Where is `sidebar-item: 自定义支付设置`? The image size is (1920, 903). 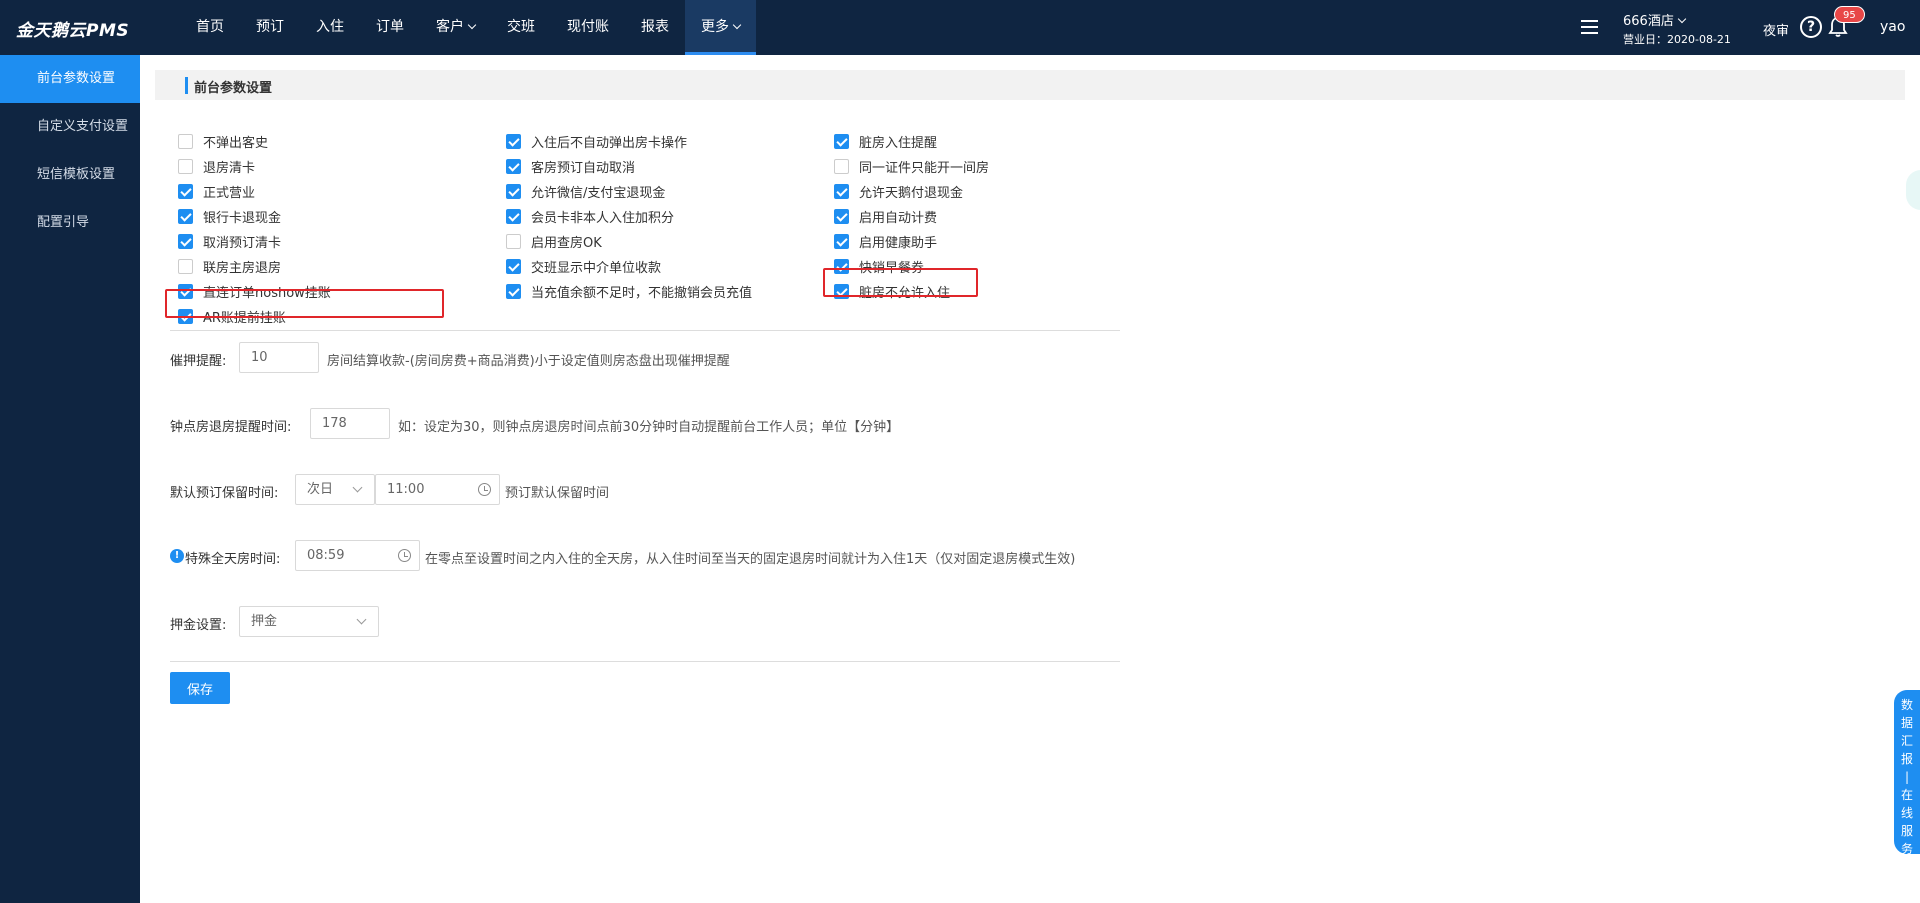
sidebar-item: 自定义支付设置 is located at coordinates (70, 127).